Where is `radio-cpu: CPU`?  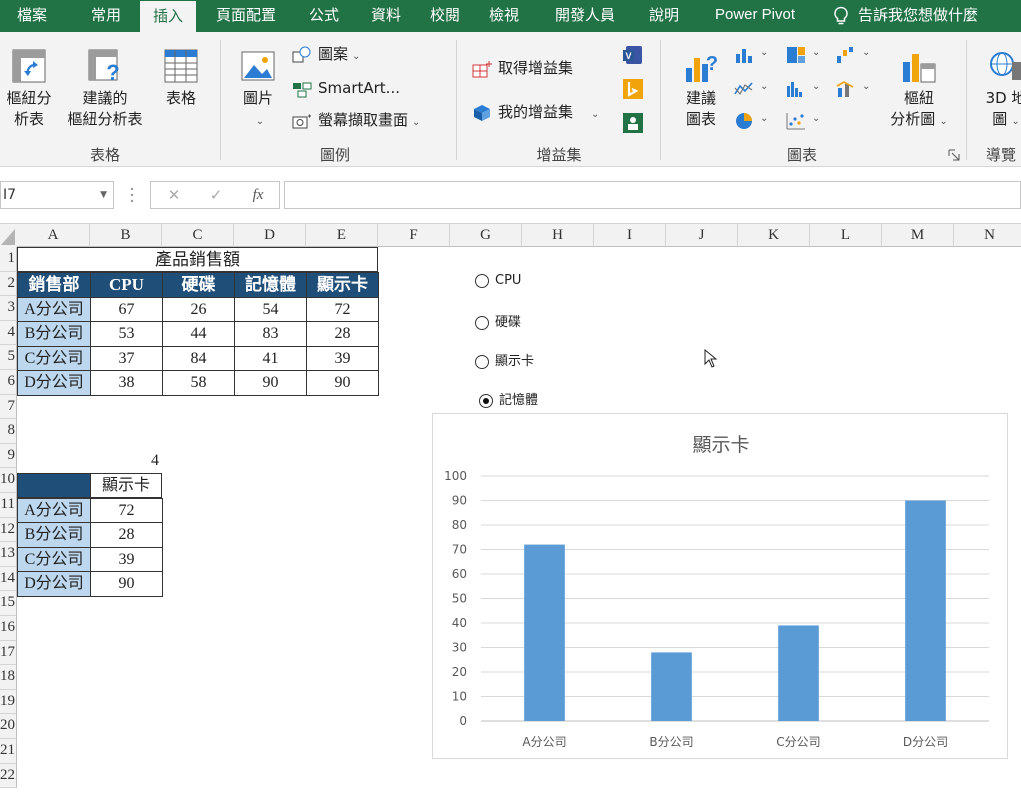 radio-cpu: CPU is located at coordinates (498, 280).